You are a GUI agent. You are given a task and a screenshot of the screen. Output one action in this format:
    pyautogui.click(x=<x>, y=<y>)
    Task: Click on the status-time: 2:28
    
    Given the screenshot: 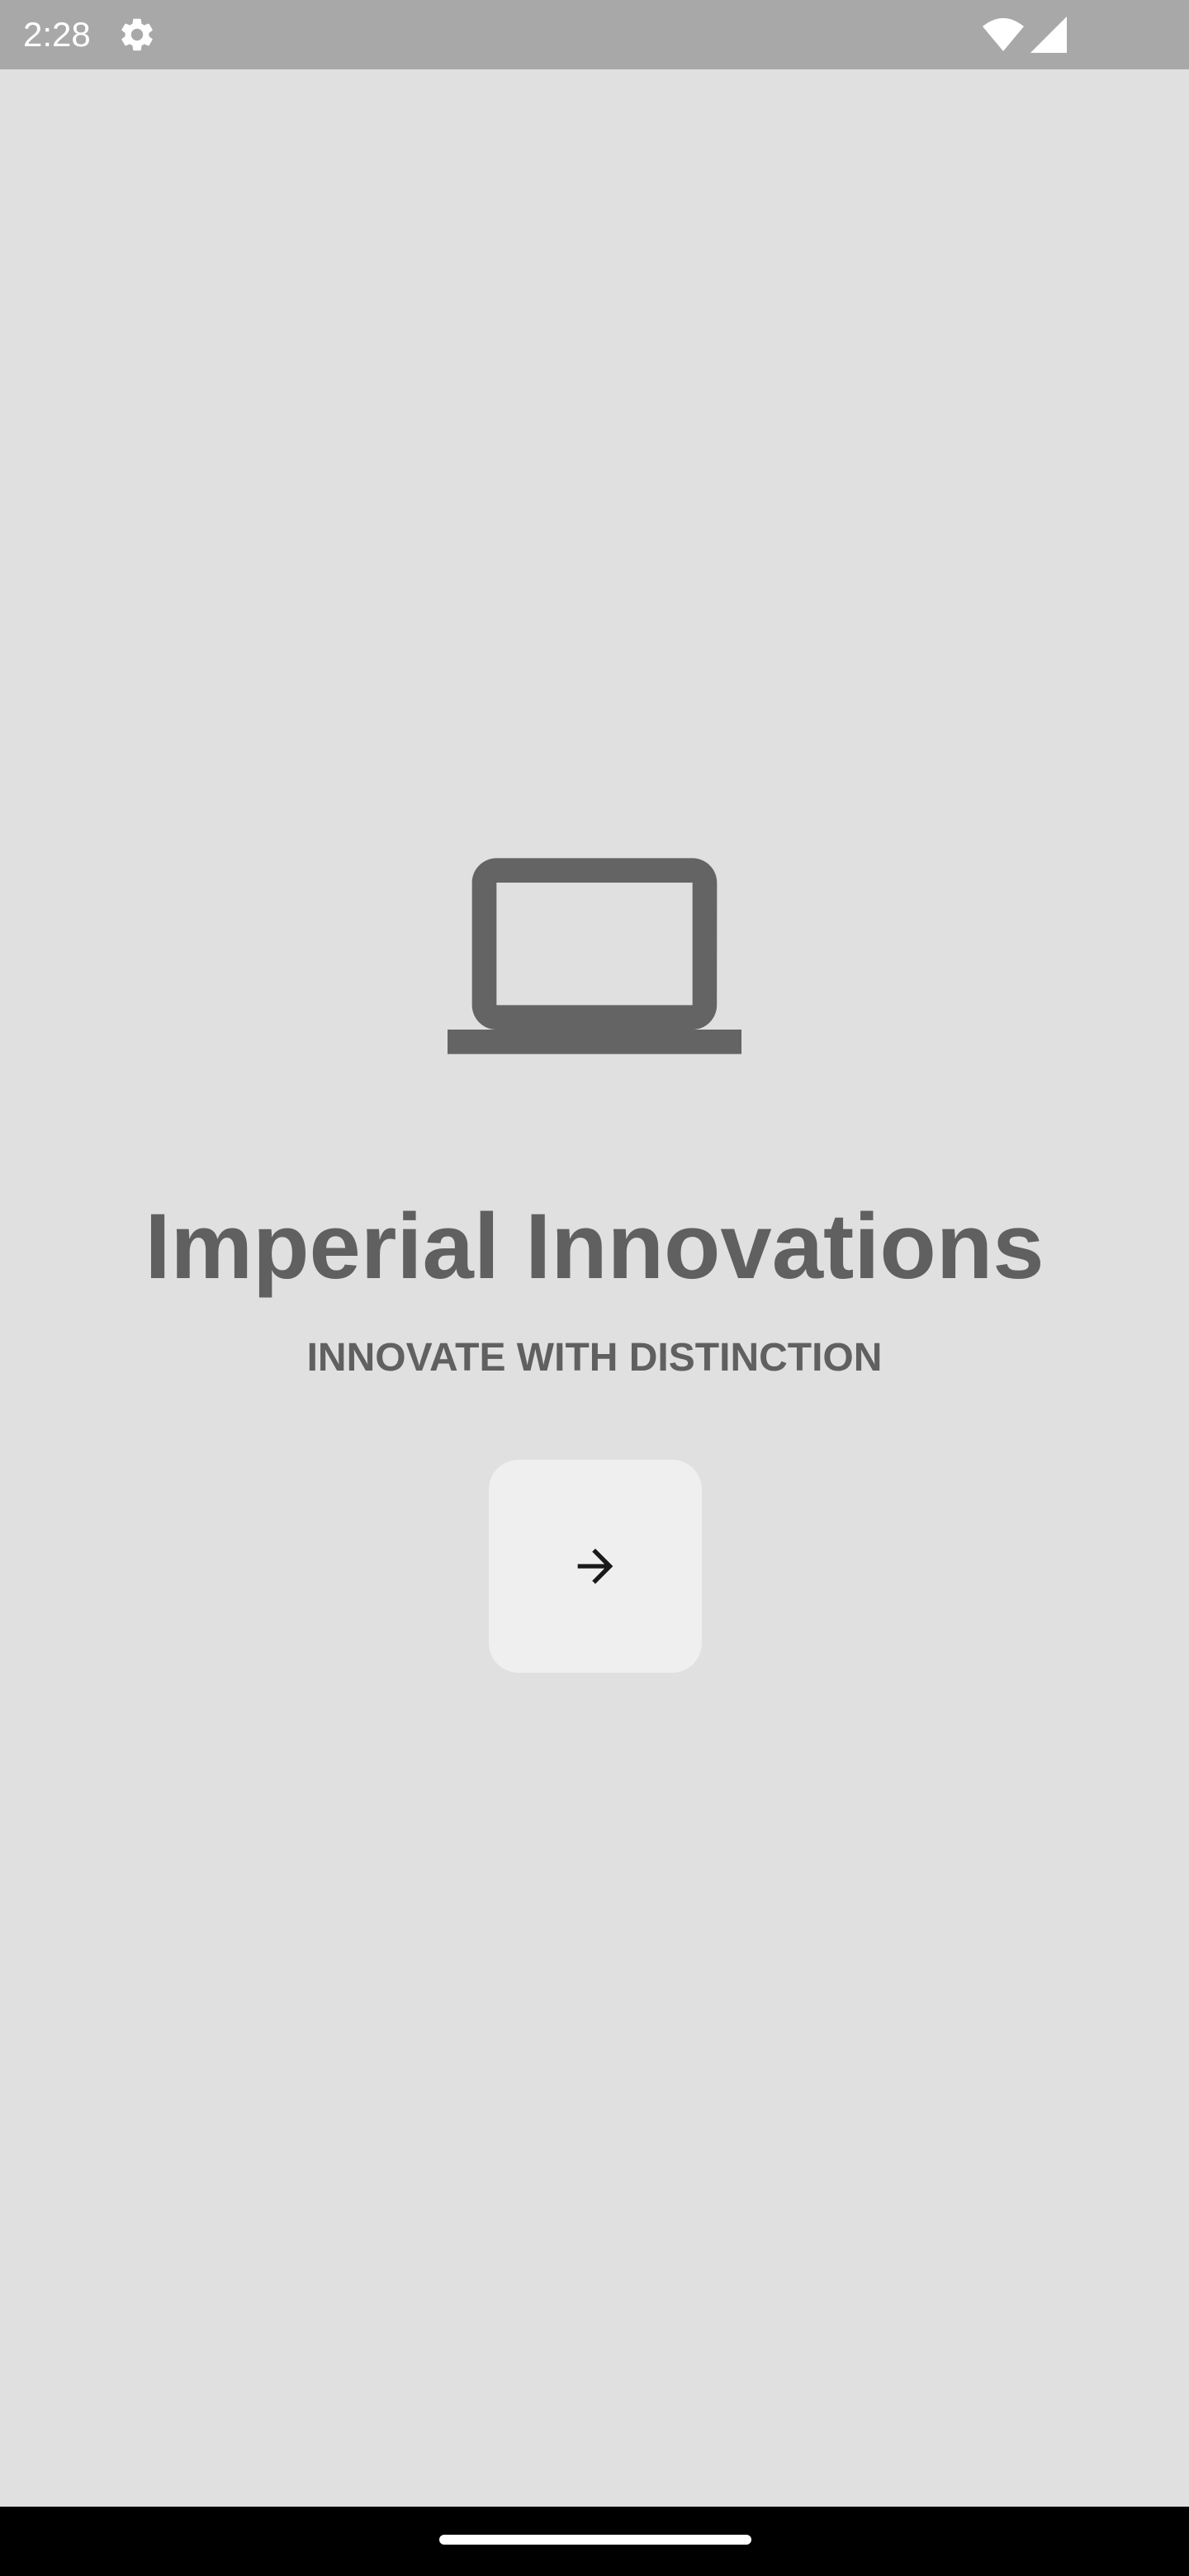 What is the action you would take?
    pyautogui.click(x=57, y=34)
    